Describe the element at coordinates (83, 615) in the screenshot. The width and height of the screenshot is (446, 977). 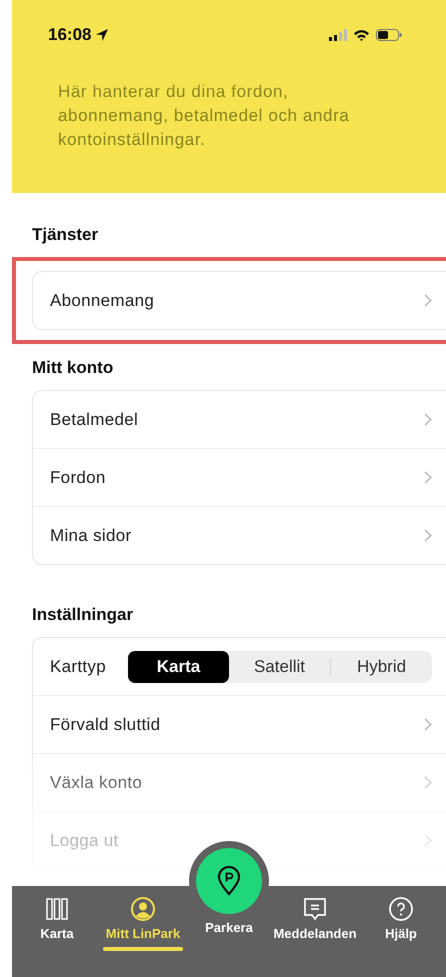
I see `section-title: Inställningar` at that location.